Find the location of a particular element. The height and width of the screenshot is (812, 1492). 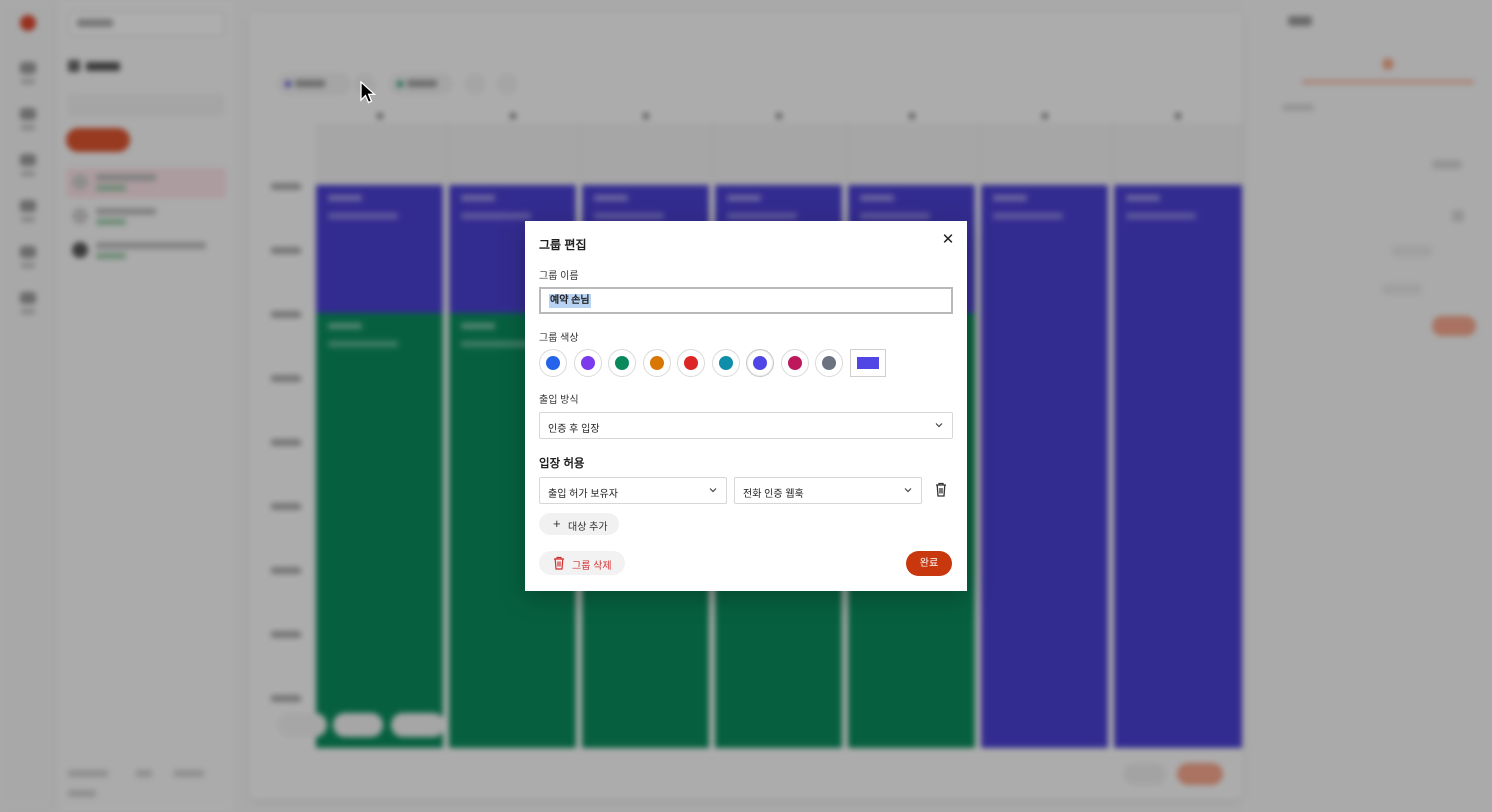

add-target-button: + 대상 추가 is located at coordinates (579, 524).